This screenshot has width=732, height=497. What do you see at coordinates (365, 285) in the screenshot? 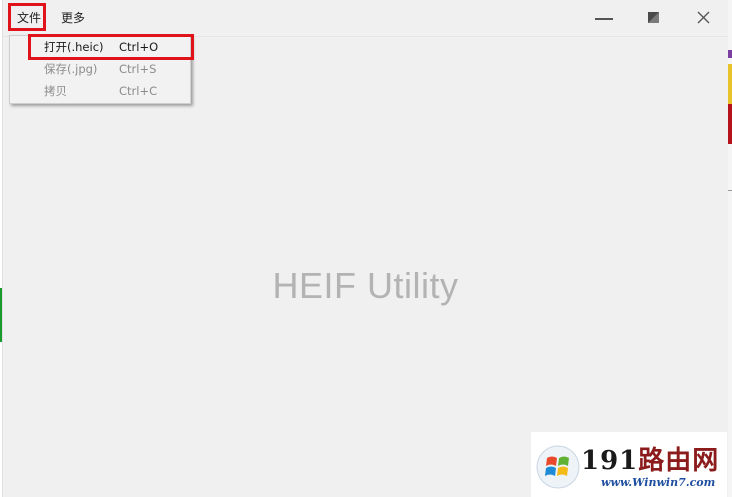
I see `splash-title: HEIF Utility` at bounding box center [365, 285].